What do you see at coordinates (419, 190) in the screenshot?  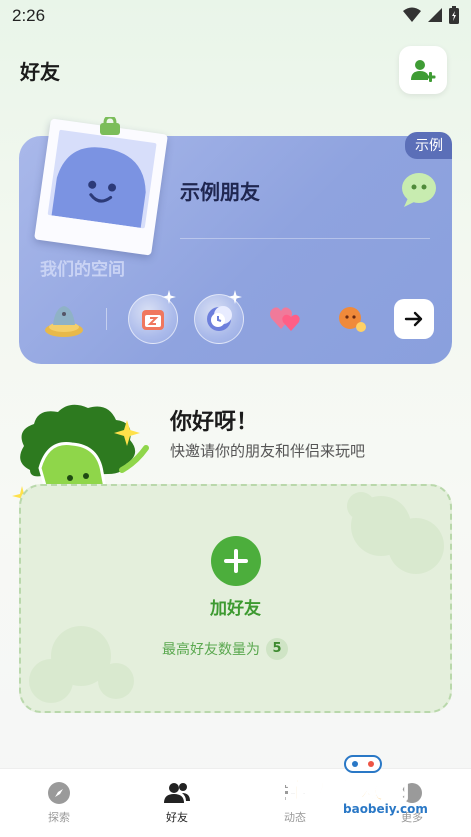 I see `chat-bubble-icon` at bounding box center [419, 190].